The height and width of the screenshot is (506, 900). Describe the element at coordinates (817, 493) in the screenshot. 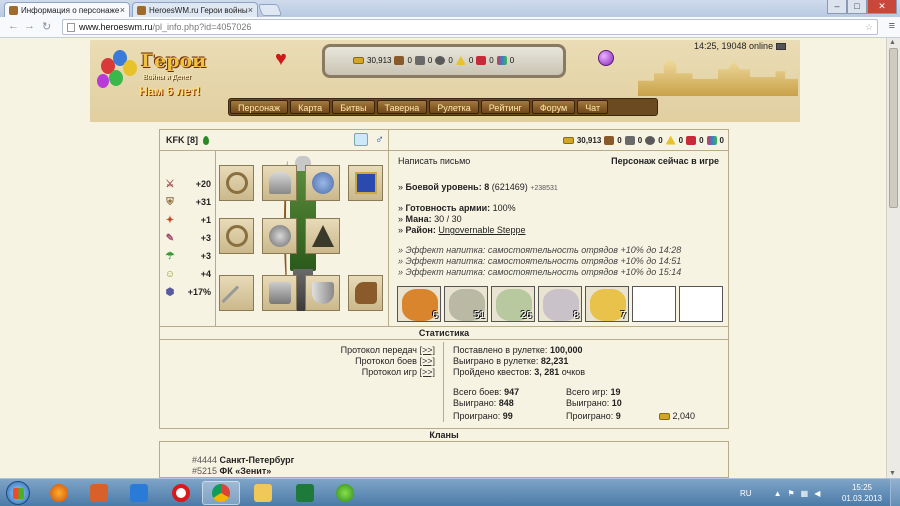

I see `volume-icon: ◀` at that location.